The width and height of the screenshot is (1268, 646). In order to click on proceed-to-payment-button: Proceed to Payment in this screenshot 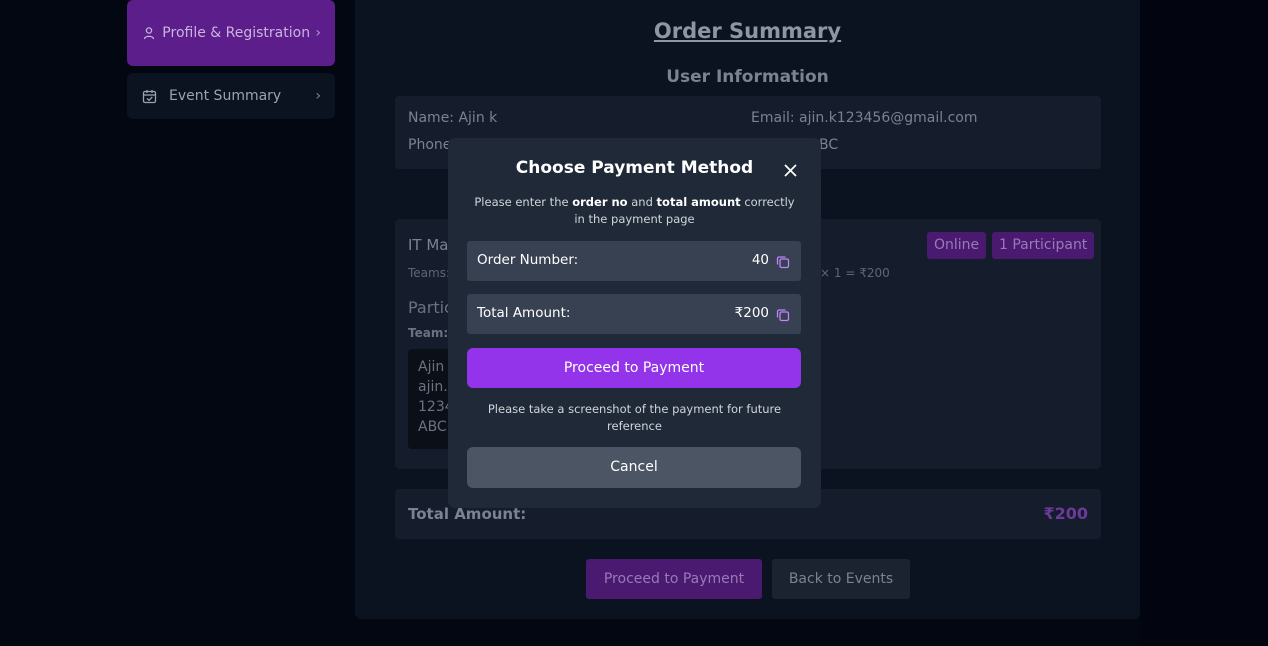, I will do `click(674, 579)`.